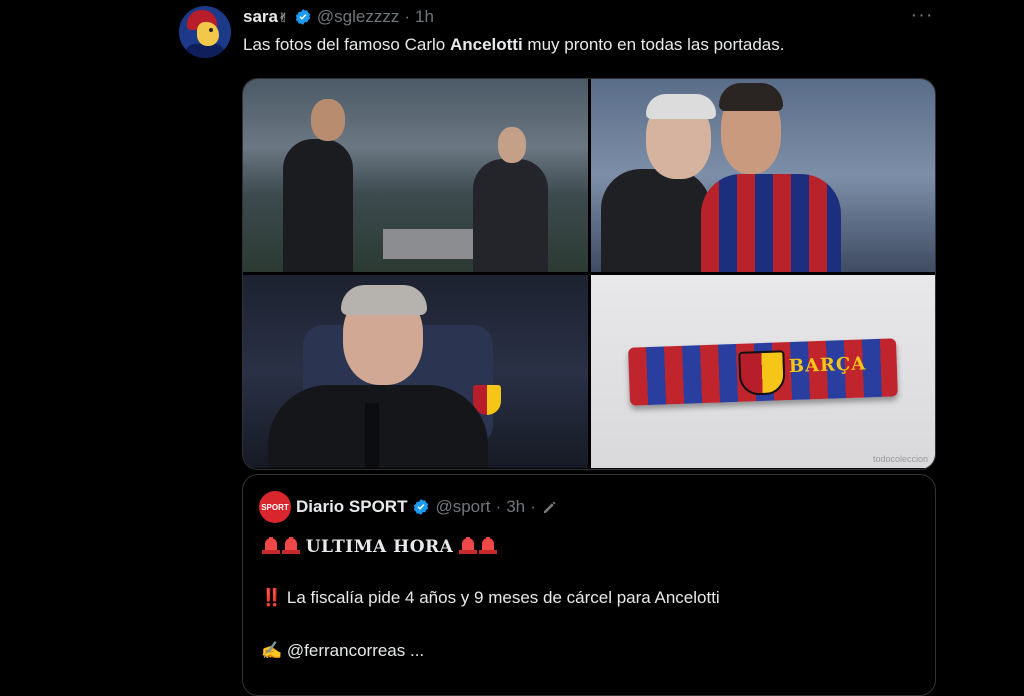 The width and height of the screenshot is (1024, 696). I want to click on edited-pencil-icon, so click(549, 507).